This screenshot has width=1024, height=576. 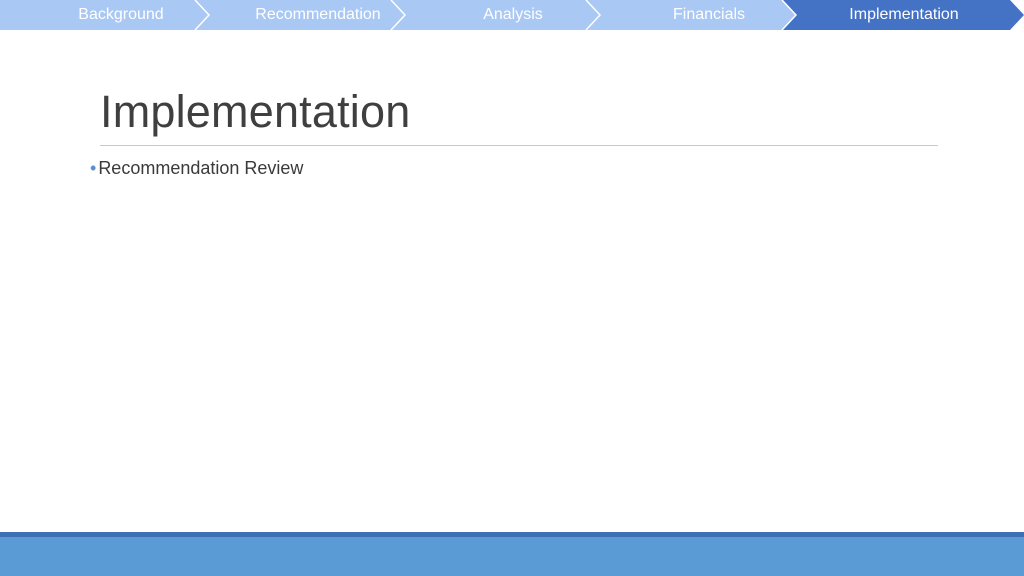 I want to click on nav-item-recommendation: Recommendation, so click(x=318, y=15).